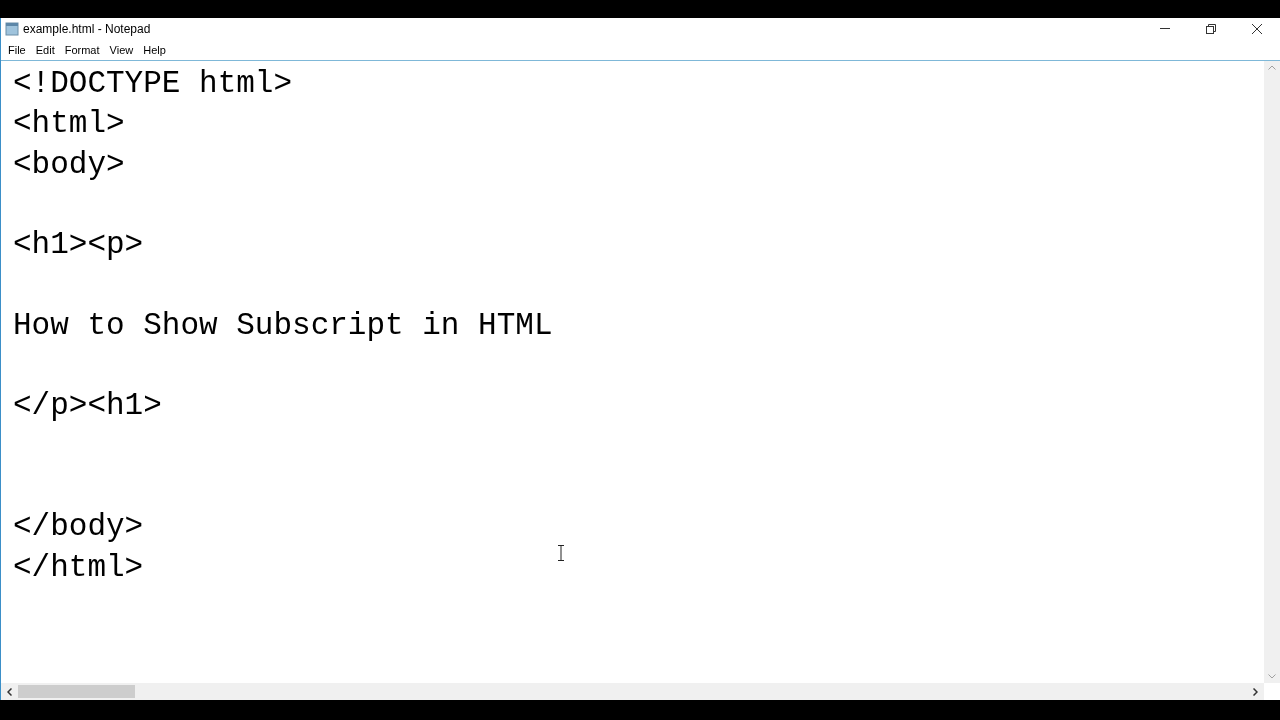 The height and width of the screenshot is (720, 1280). What do you see at coordinates (69, 164) in the screenshot?
I see `code-line: <body>` at bounding box center [69, 164].